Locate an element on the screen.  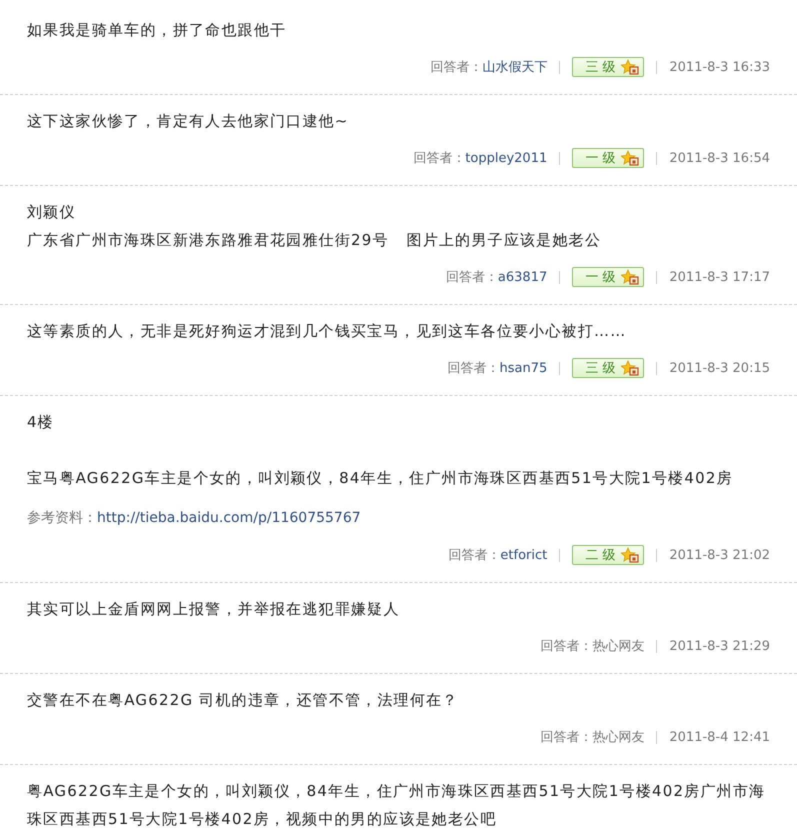
answer-text: 刘颖仪 is located at coordinates (52, 212).